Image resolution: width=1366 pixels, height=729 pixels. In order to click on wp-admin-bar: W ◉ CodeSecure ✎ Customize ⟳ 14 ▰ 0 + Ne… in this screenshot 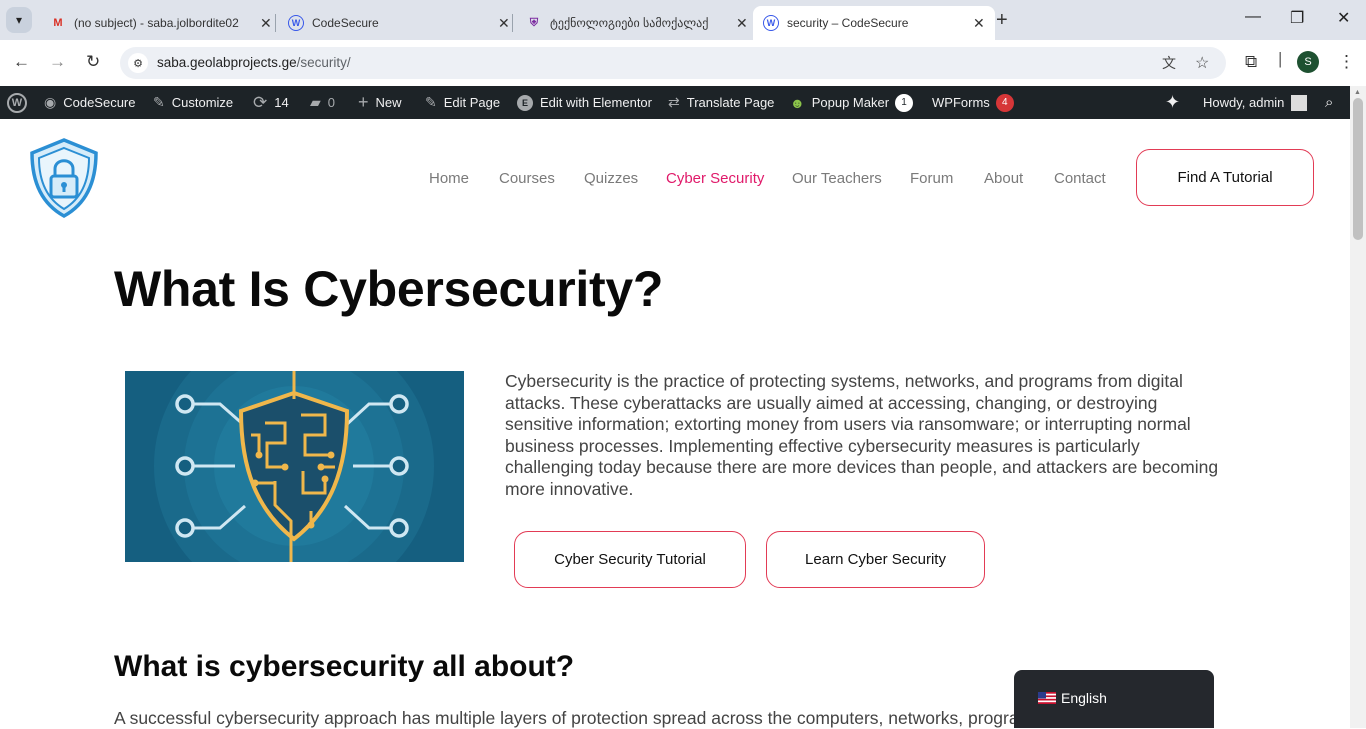, I will do `click(683, 102)`.